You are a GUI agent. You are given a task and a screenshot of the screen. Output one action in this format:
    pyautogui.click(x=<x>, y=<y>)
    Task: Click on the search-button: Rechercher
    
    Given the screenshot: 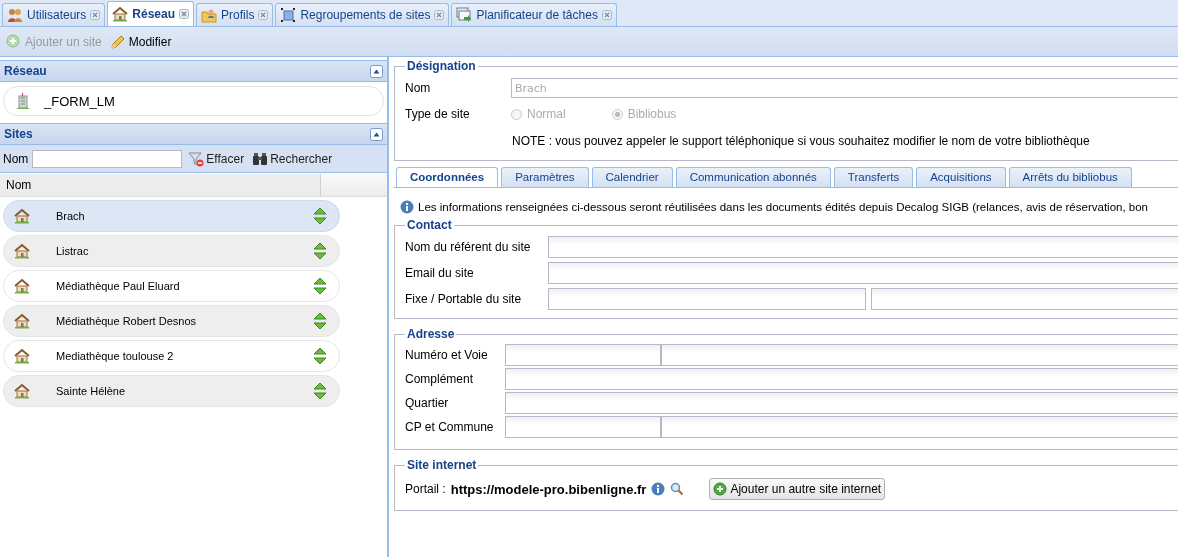 What is the action you would take?
    pyautogui.click(x=292, y=158)
    